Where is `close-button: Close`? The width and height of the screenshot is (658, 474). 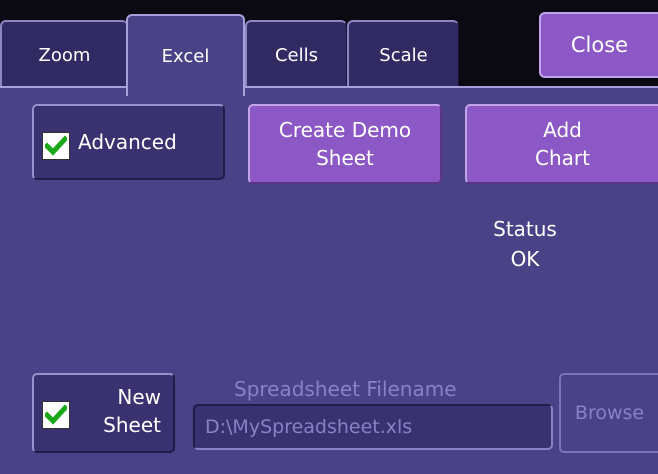 close-button: Close is located at coordinates (598, 45).